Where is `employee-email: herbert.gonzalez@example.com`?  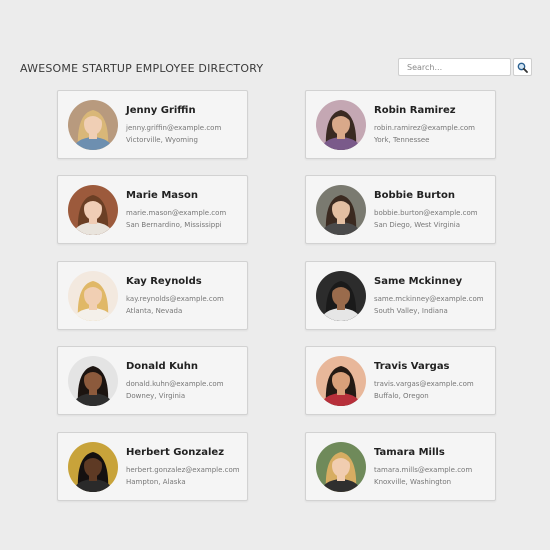
employee-email: herbert.gonzalez@example.com is located at coordinates (183, 470).